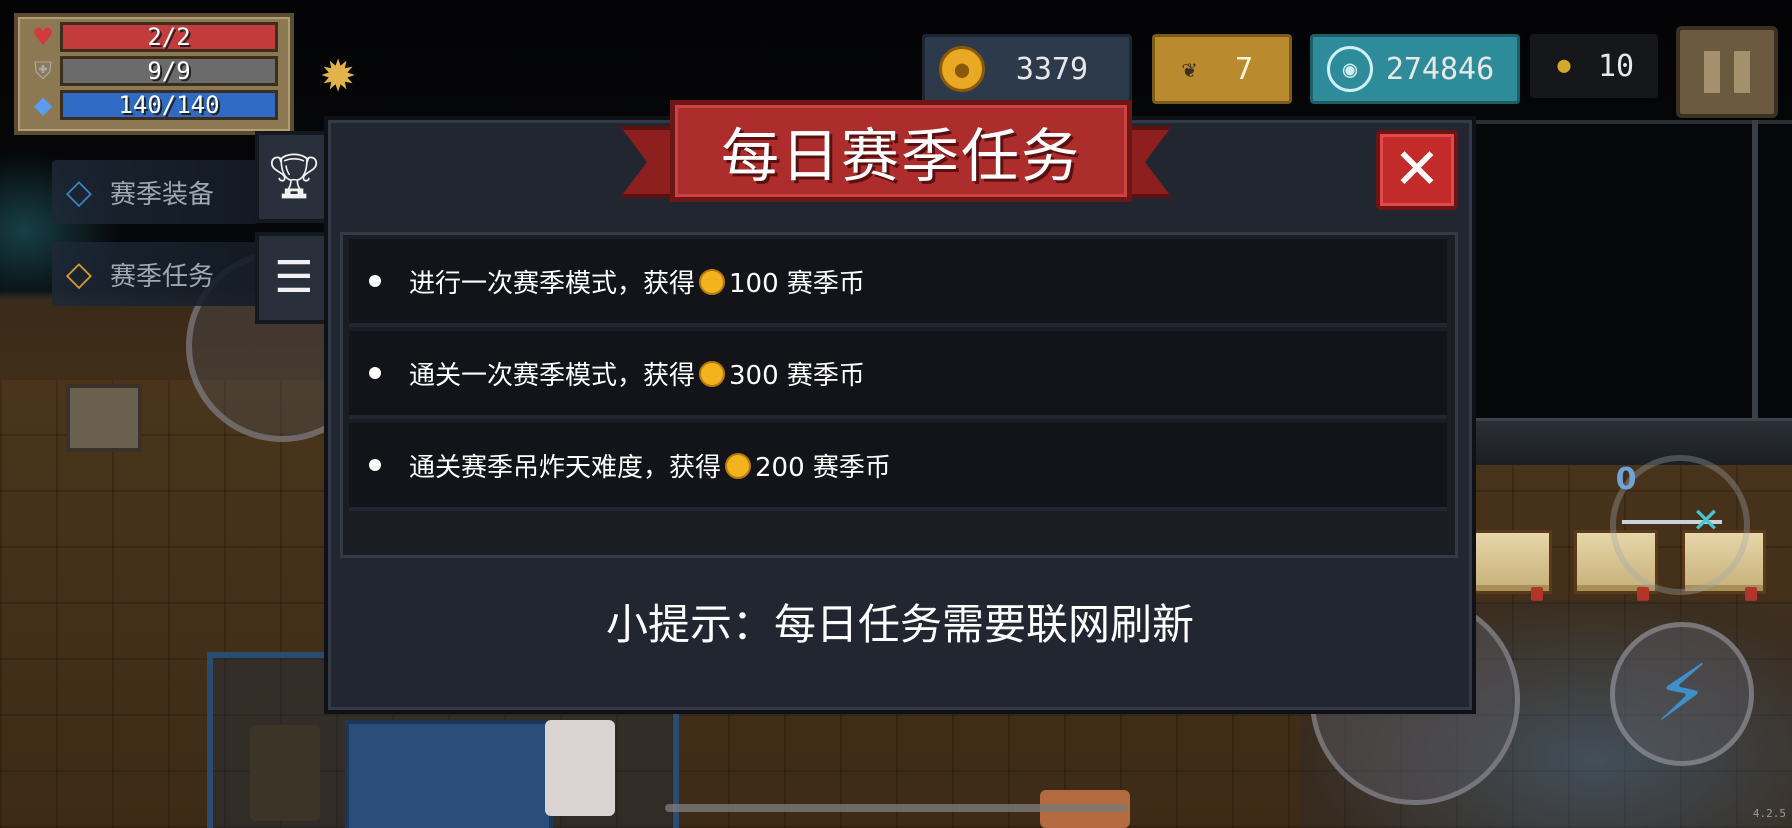 This screenshot has height=828, width=1792. I want to click on energy-row: ◆ 140/140, so click(154, 105).